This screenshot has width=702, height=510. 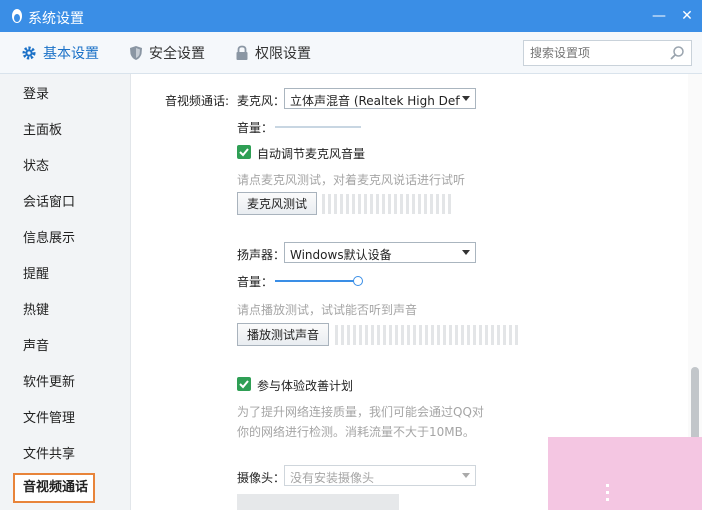 What do you see at coordinates (65, 311) in the screenshot?
I see `sidebar-item-hotkeys: 热键` at bounding box center [65, 311].